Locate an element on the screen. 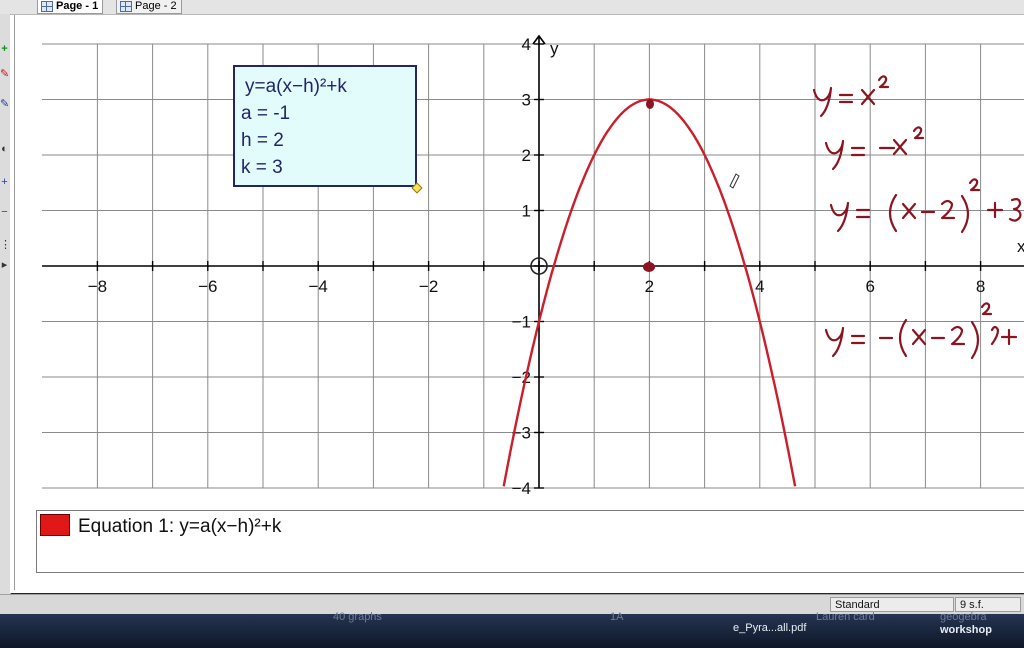  equation-panel: Equation 1: y=a(x−h)²+k is located at coordinates (530, 541).